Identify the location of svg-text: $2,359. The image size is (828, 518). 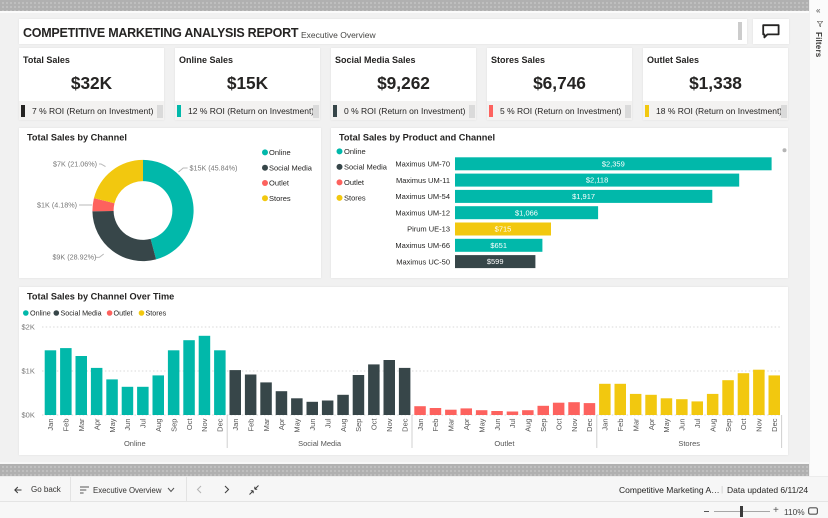
(613, 163).